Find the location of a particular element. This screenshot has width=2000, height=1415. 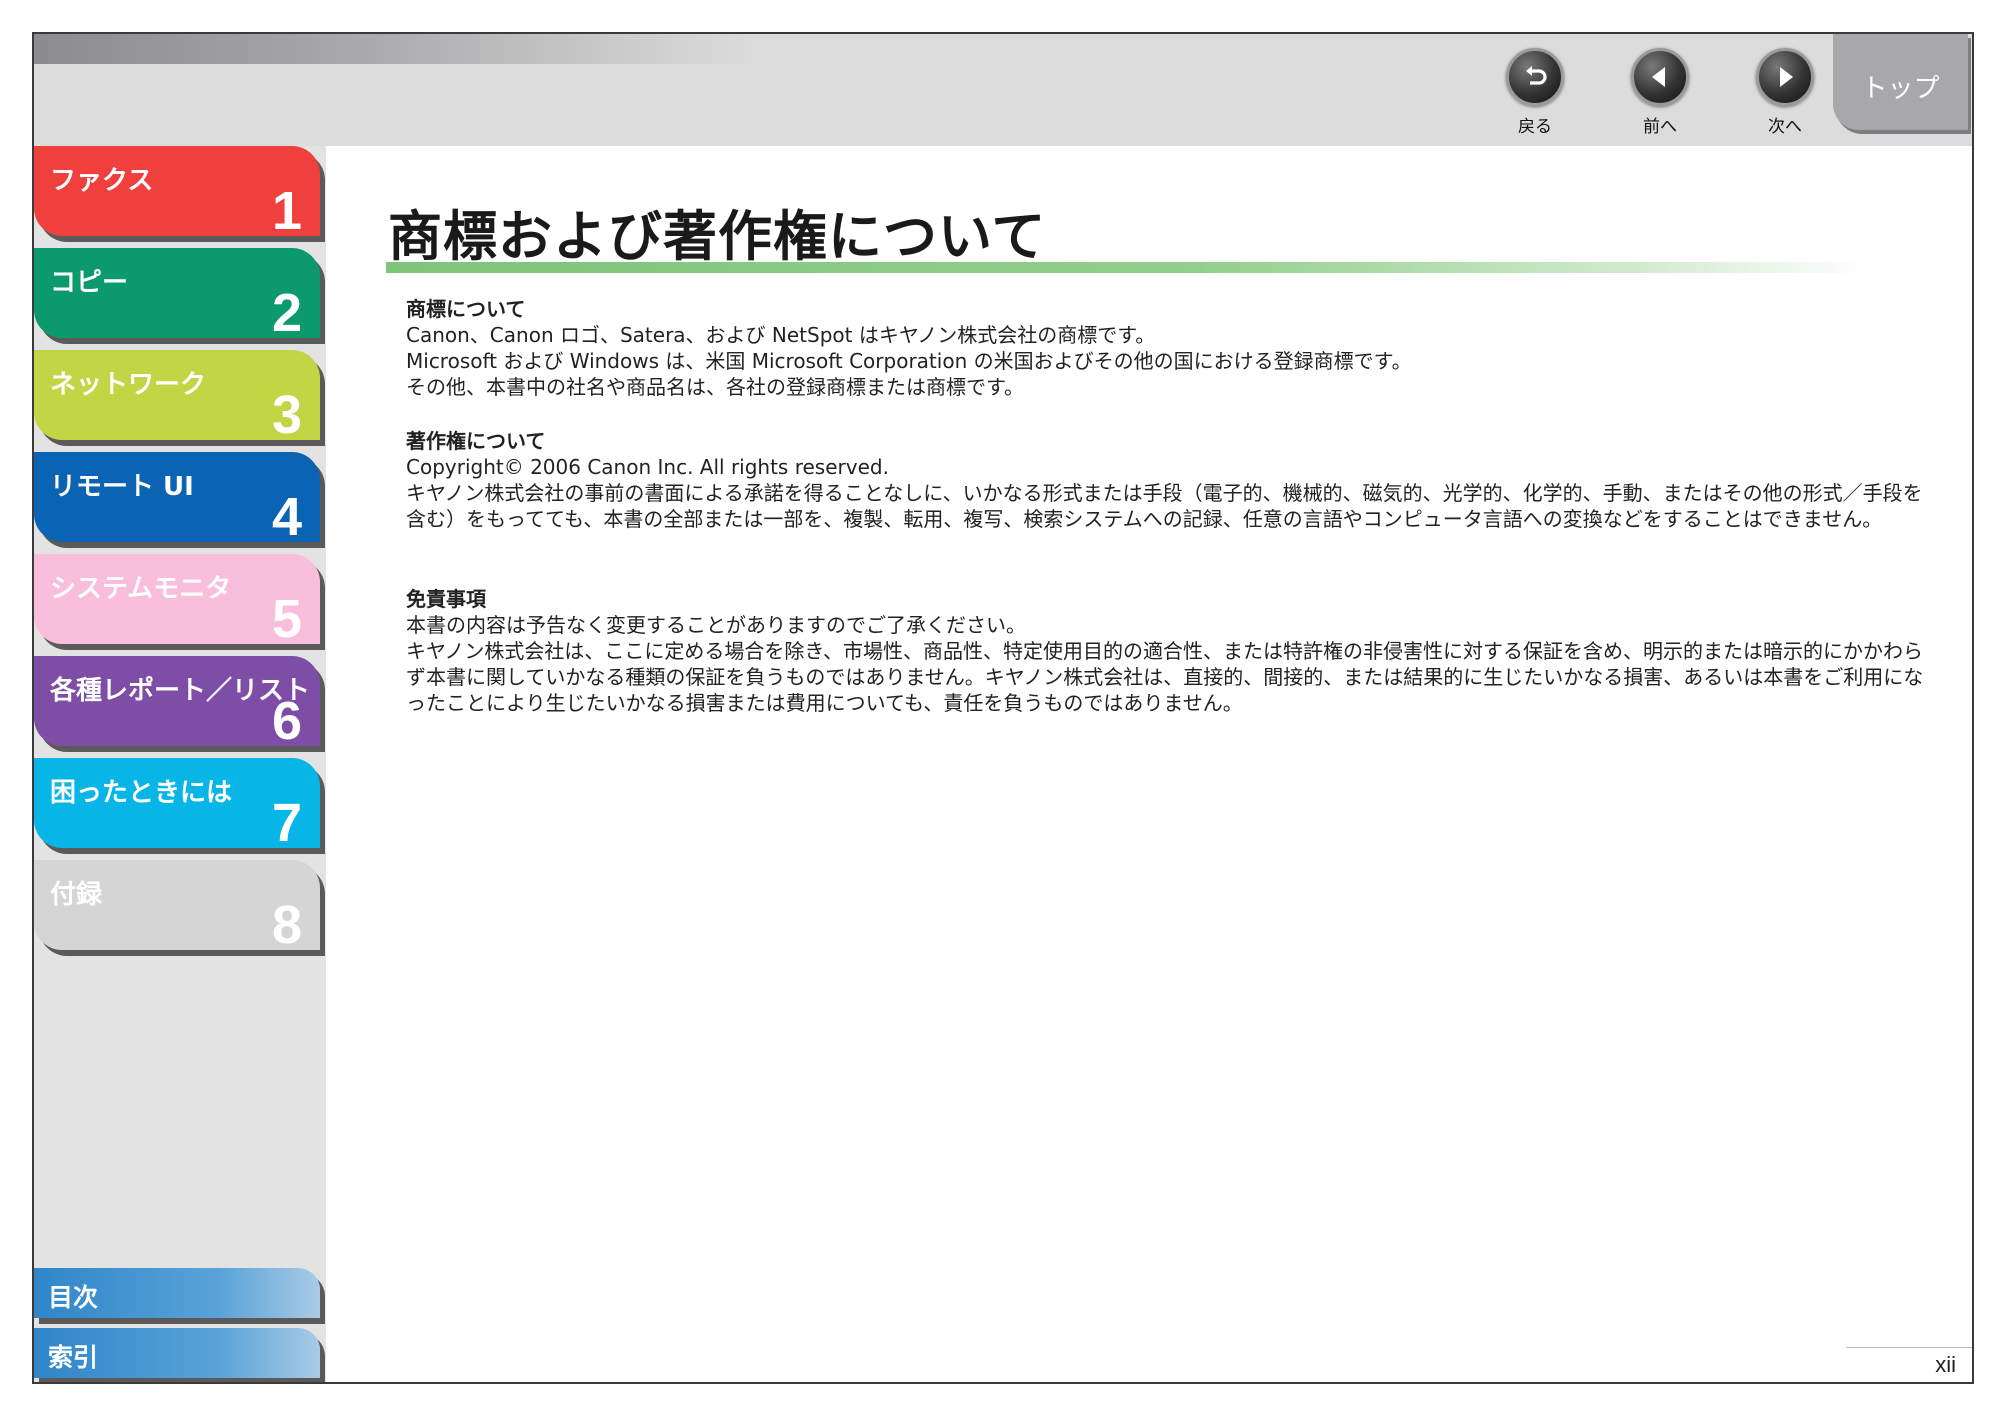

chapter-number: 6 is located at coordinates (286, 721).